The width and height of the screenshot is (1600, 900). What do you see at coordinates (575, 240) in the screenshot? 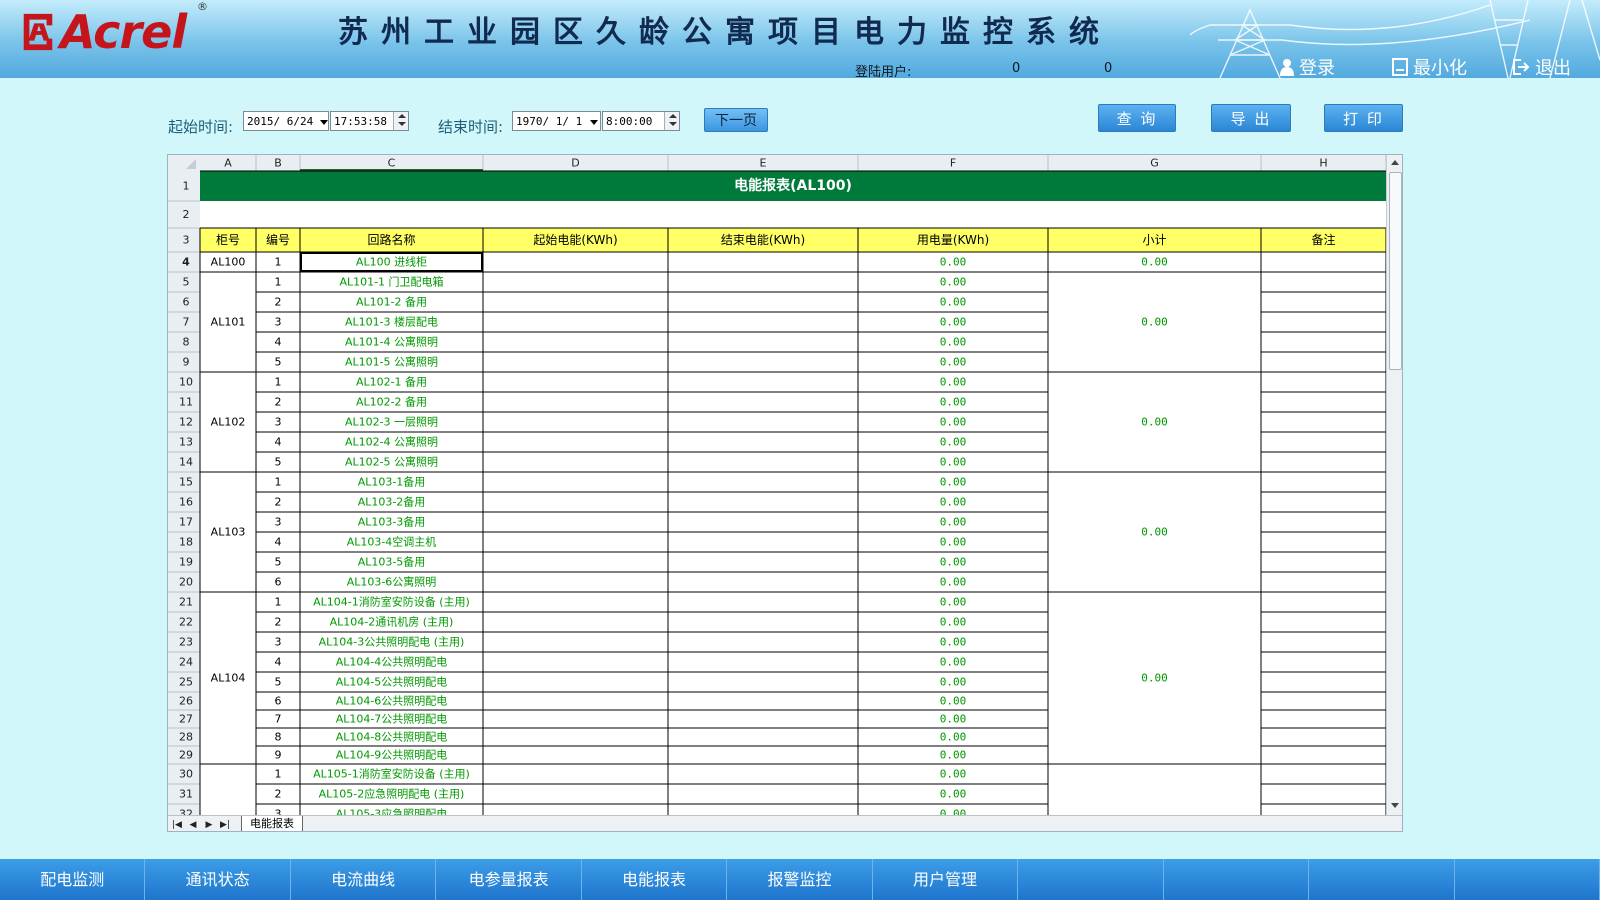
I see `table-header-3: 起始电能(KWh)` at bounding box center [575, 240].